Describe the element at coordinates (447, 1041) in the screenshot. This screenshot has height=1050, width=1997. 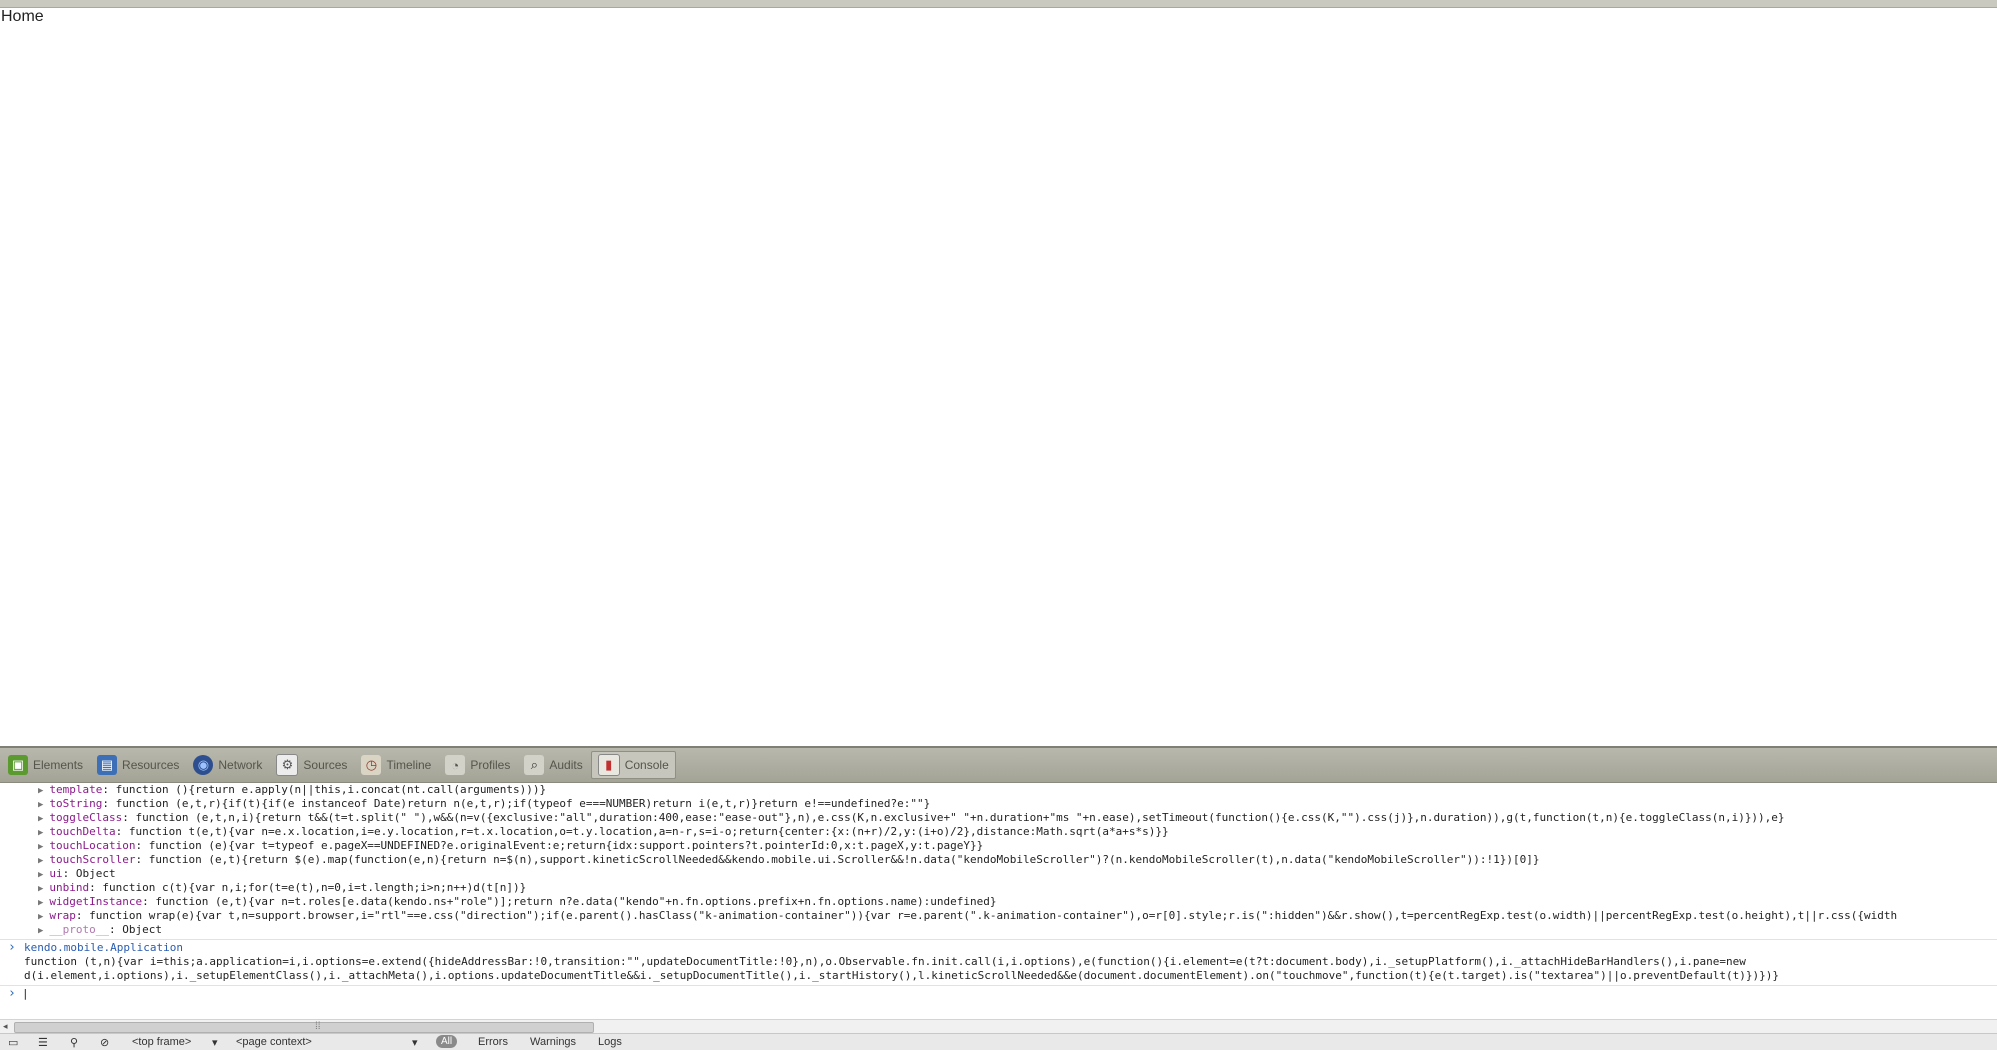
I see `filter-all-button: All` at that location.